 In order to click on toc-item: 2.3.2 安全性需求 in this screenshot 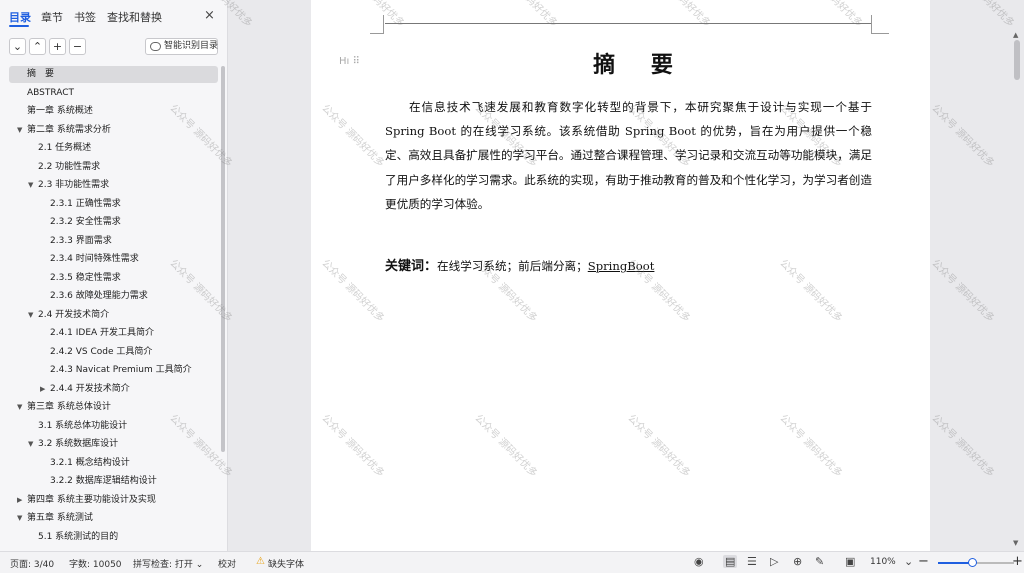, I will do `click(85, 222)`.